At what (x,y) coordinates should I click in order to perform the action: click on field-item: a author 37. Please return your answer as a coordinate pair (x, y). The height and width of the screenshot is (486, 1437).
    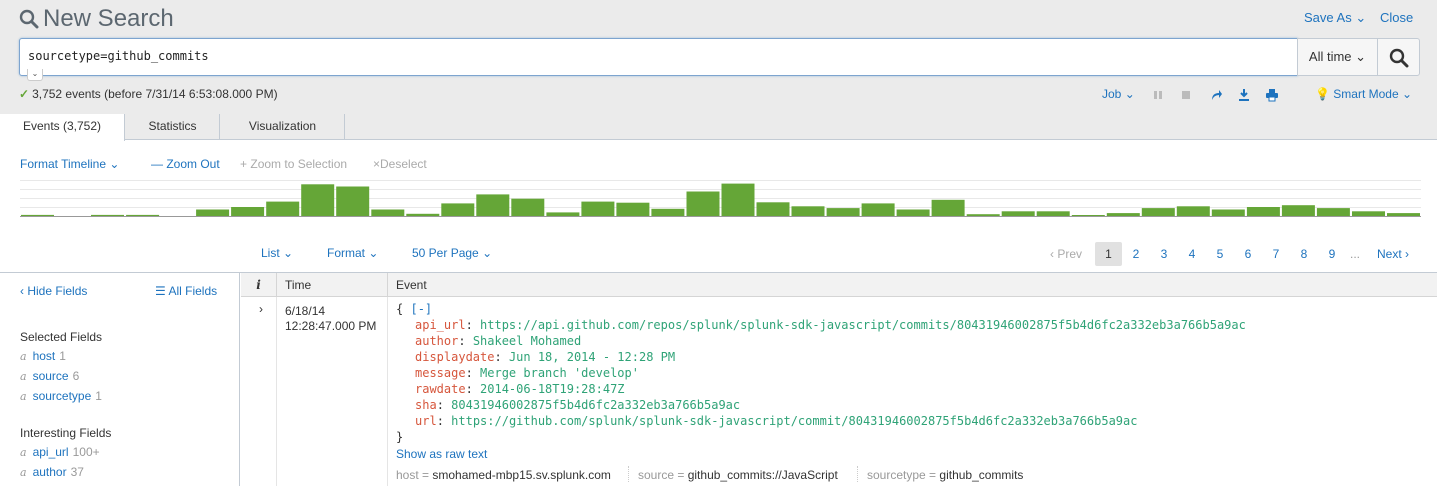
    Looking at the image, I should click on (52, 472).